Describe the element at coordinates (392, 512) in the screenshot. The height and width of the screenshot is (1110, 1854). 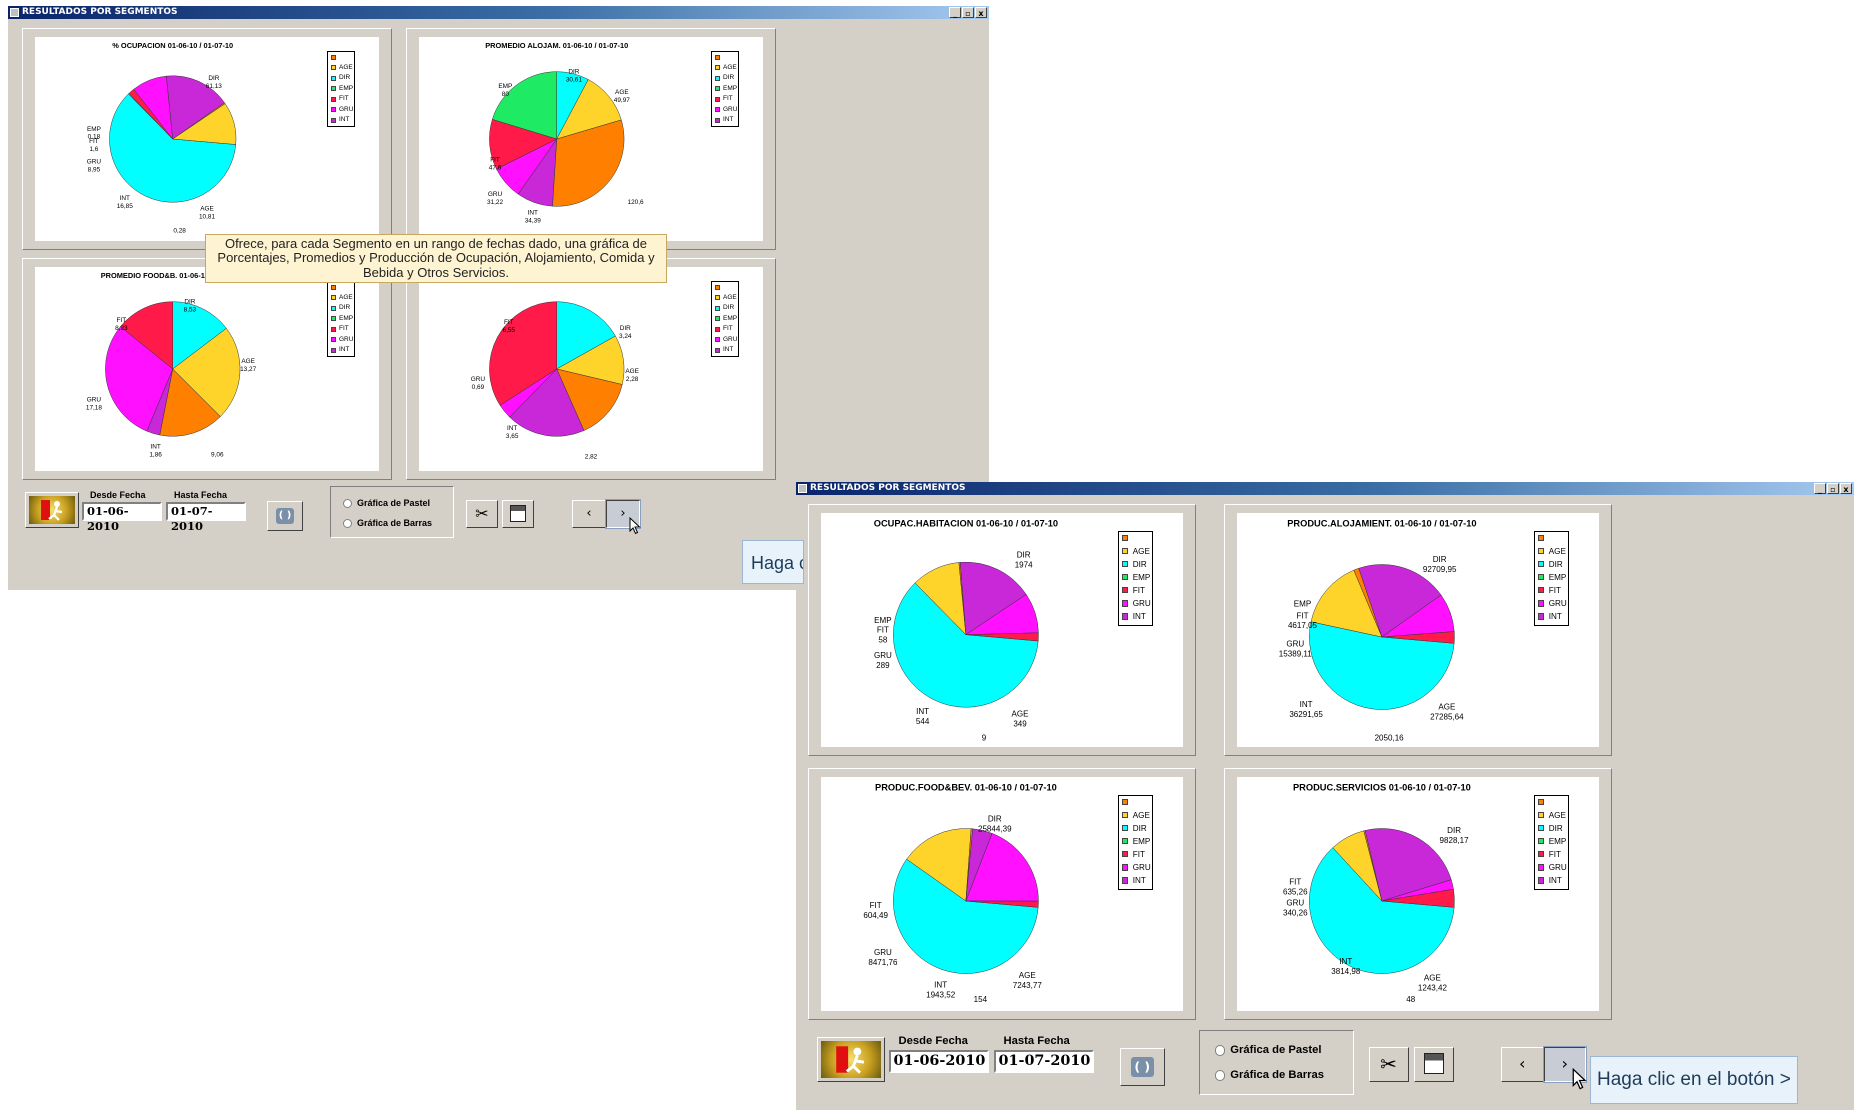
I see `chart-type-group: Gráfica de Pastel Gráfica de Barras` at that location.